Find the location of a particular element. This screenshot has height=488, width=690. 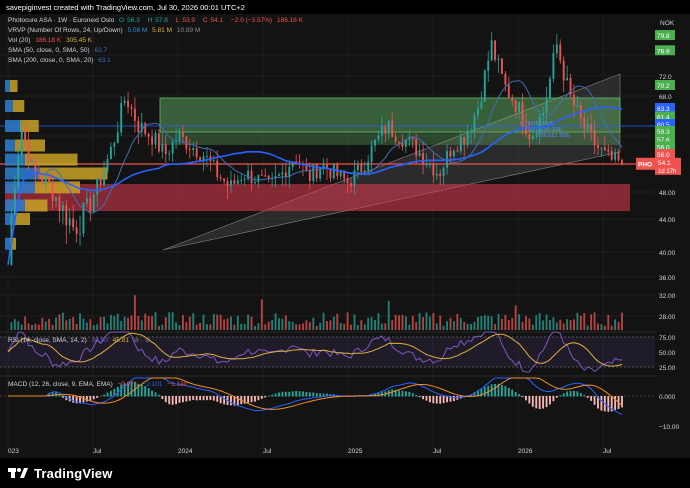

close-label: C is located at coordinates (205, 20).